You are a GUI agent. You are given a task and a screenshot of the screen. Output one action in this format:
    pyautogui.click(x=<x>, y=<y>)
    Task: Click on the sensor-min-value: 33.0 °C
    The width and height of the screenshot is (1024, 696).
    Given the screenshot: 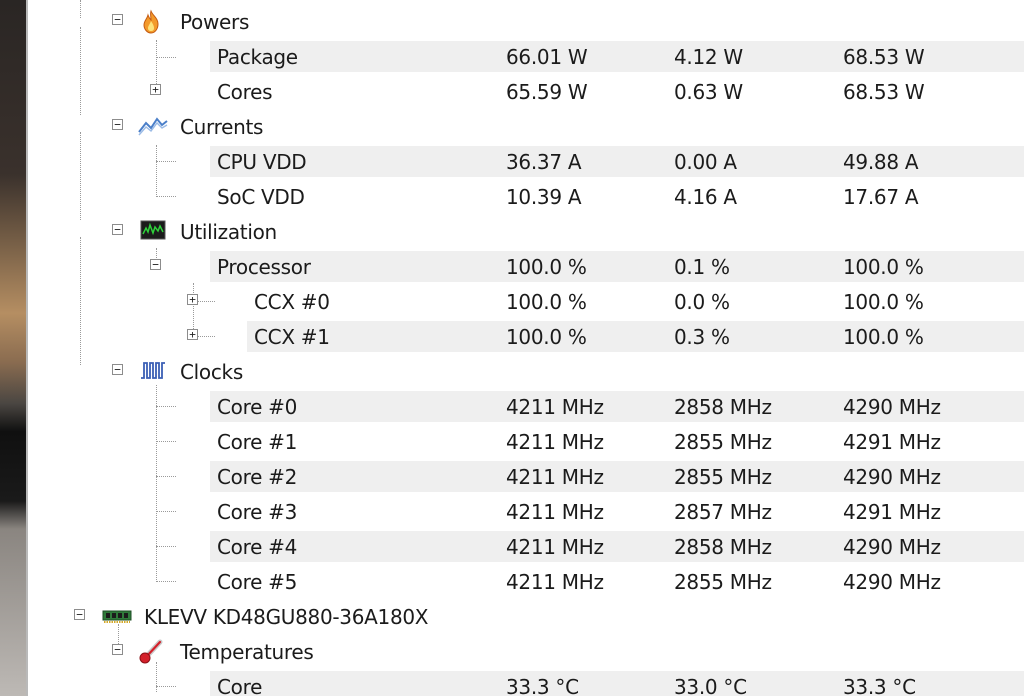 What is the action you would take?
    pyautogui.click(x=710, y=685)
    